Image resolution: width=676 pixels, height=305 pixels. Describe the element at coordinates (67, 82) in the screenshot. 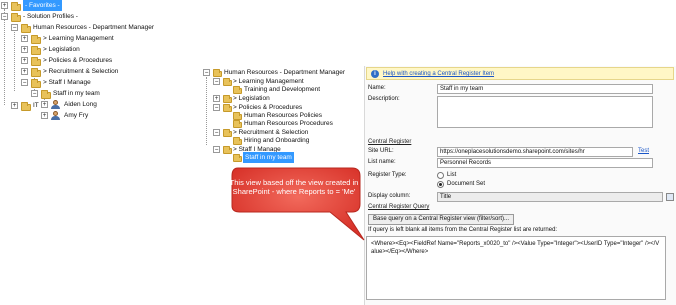

I see `tree-item-staff-i-manage: > Staff I Manage` at that location.